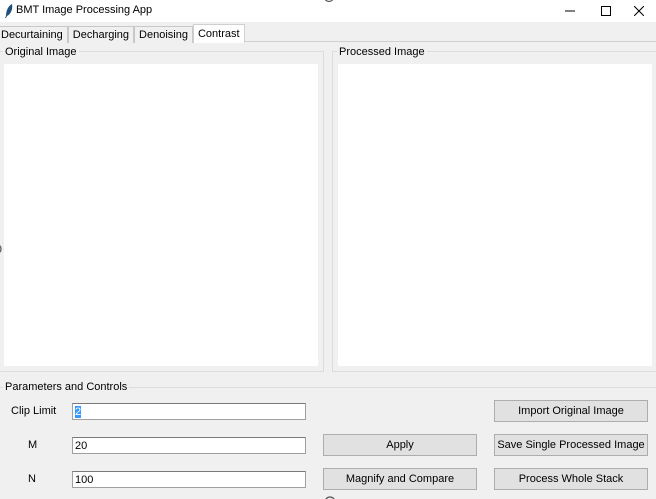  I want to click on clip-limit-input, so click(189, 411).